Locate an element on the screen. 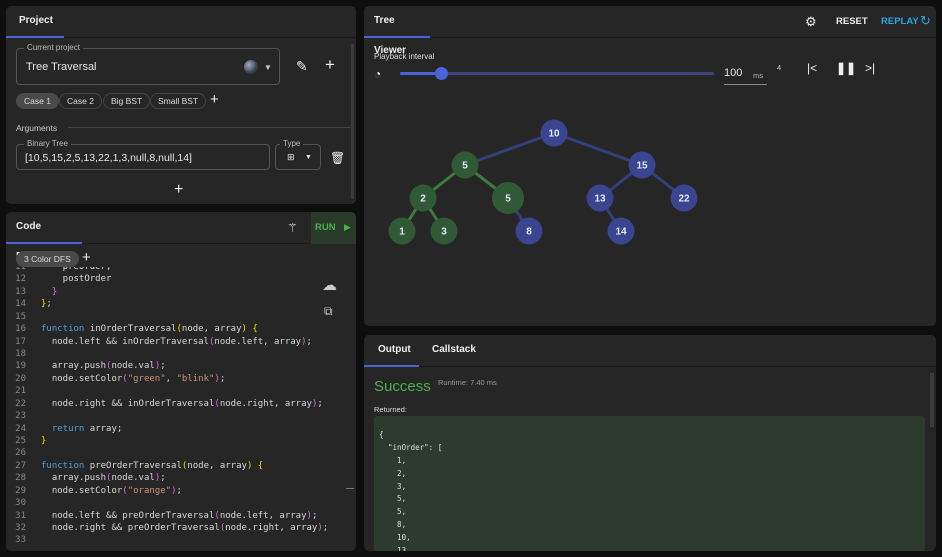 The image size is (942, 557). delete-icon: 🗑 is located at coordinates (337, 158).